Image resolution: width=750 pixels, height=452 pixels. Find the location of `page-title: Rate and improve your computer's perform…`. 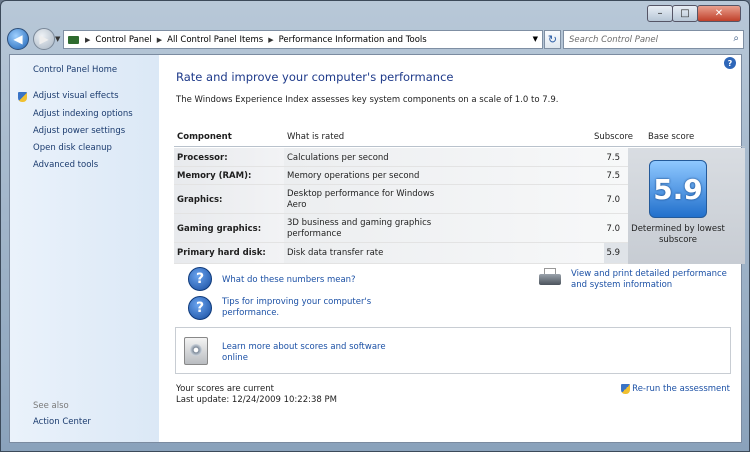

page-title: Rate and improve your computer's perform… is located at coordinates (315, 77).